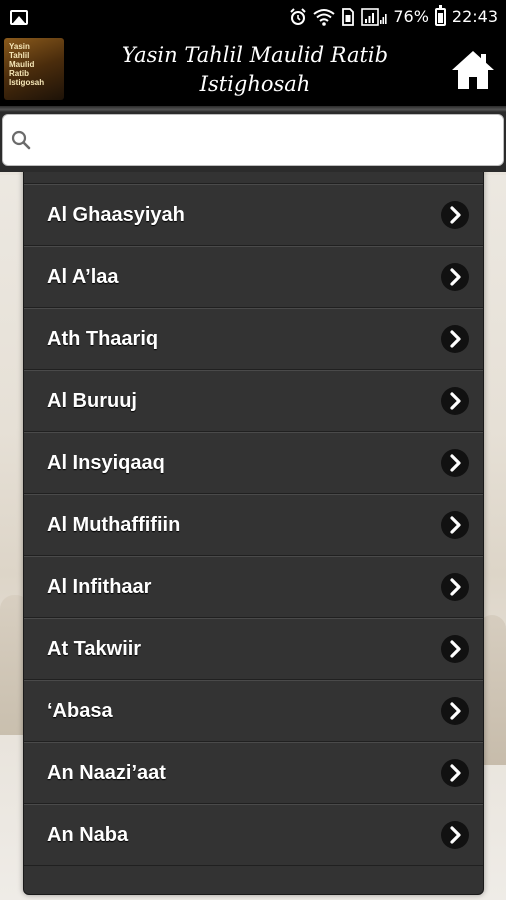 The height and width of the screenshot is (900, 506). I want to click on alarm-icon, so click(298, 16).